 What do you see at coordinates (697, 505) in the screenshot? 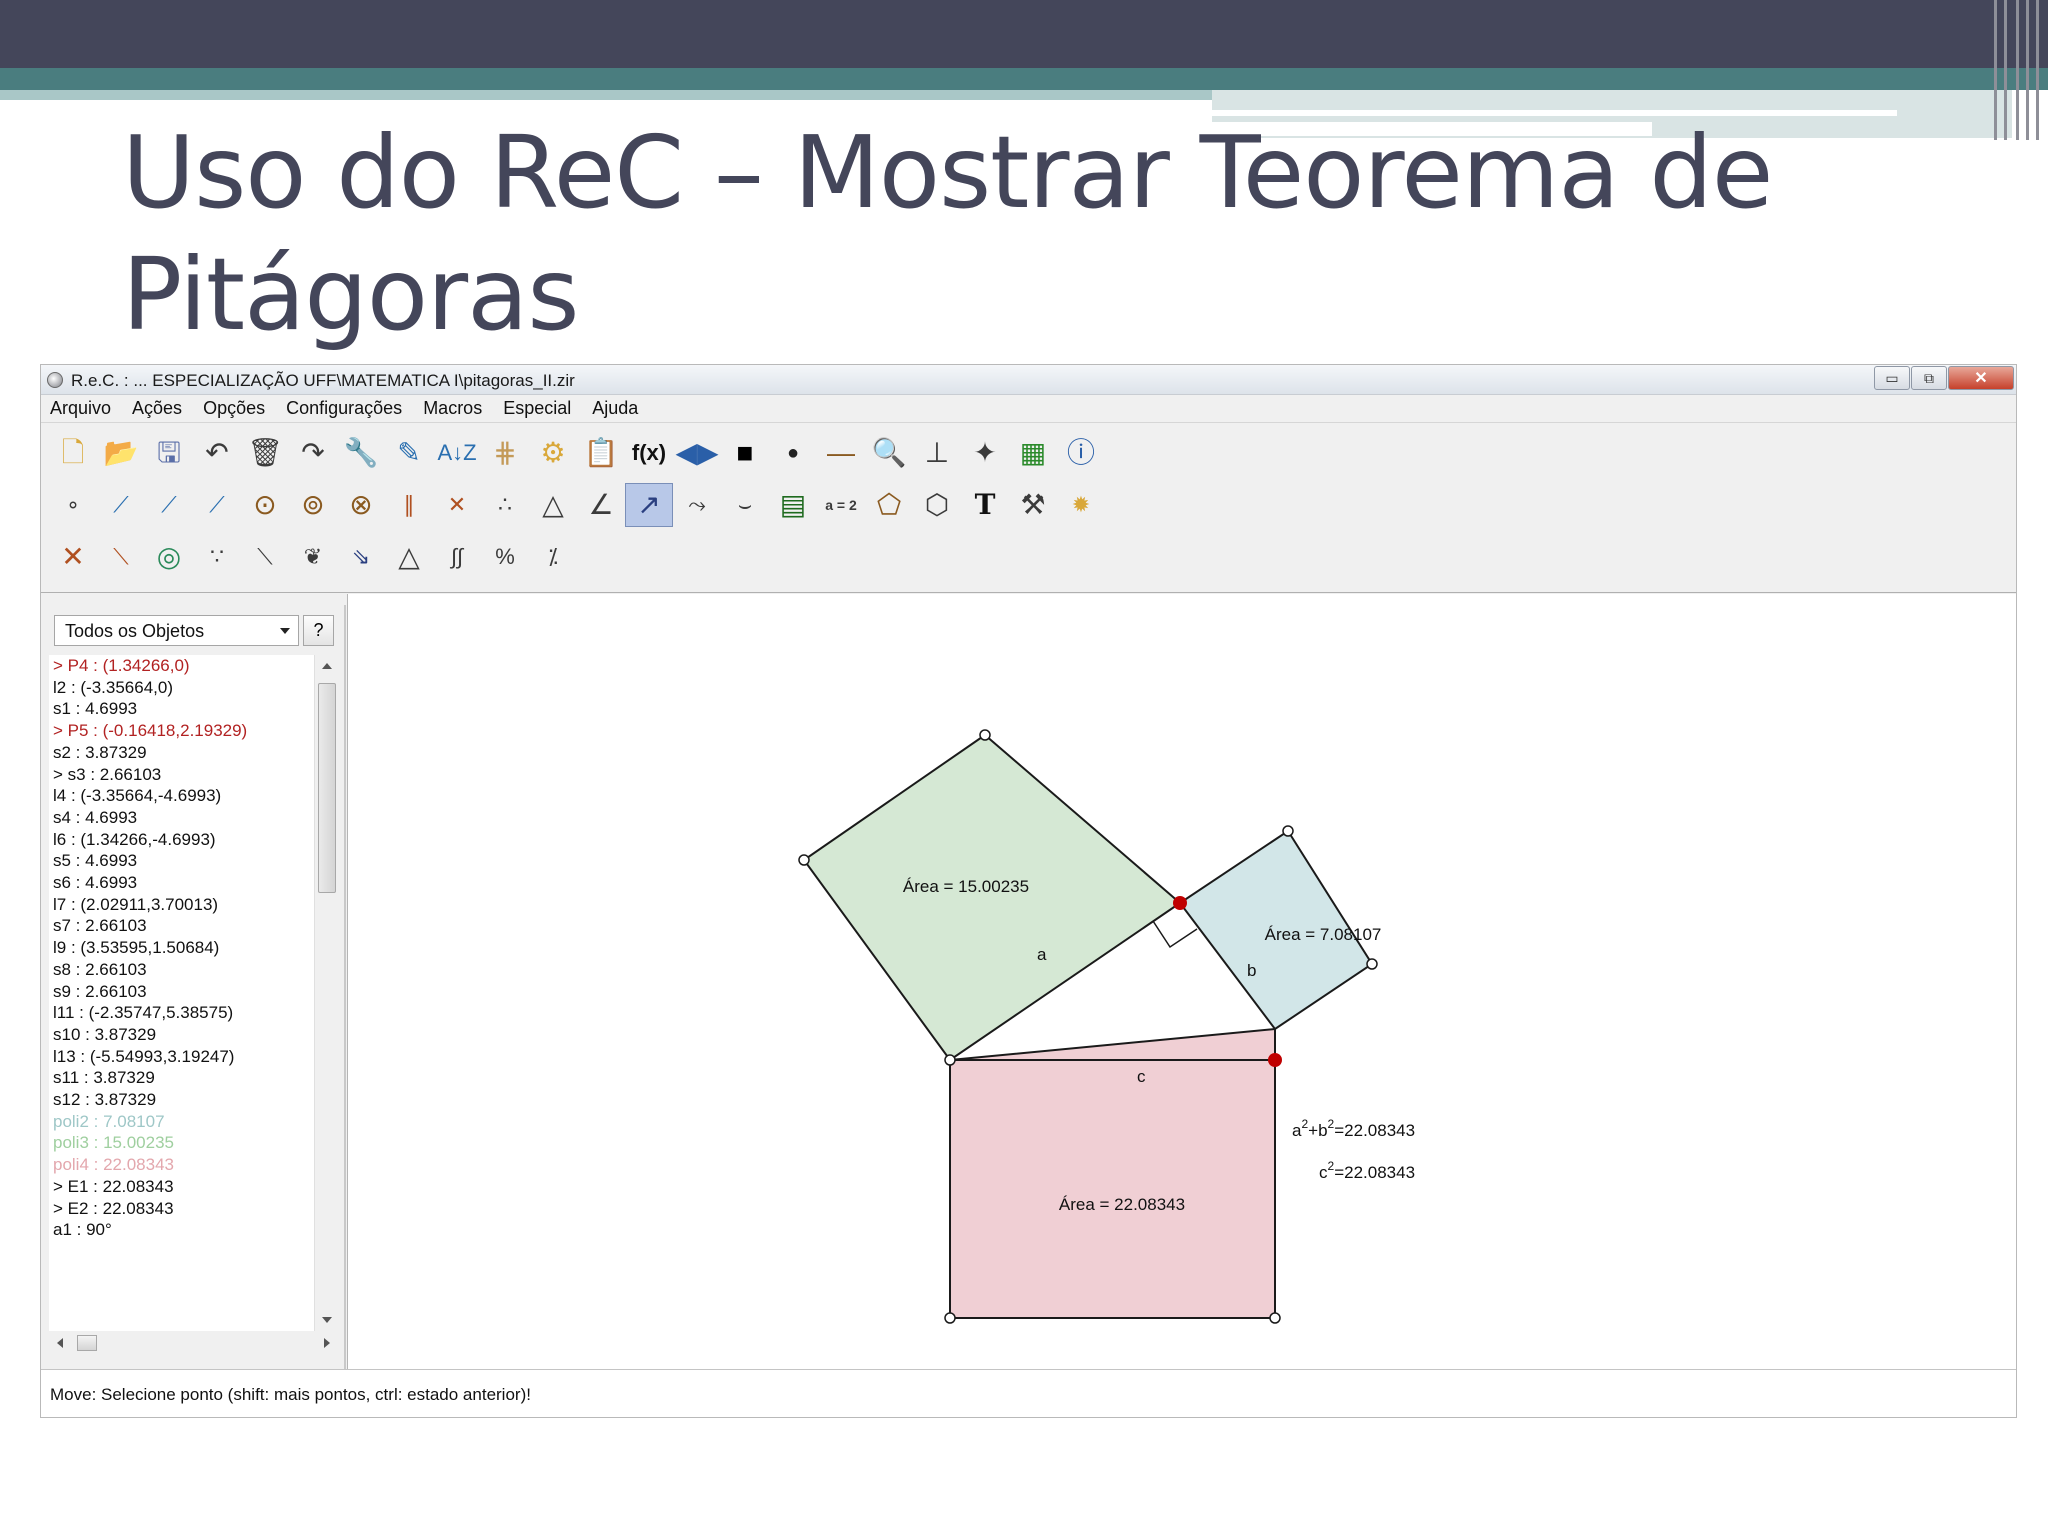
I see `trace-tool-icon: ⤳` at bounding box center [697, 505].